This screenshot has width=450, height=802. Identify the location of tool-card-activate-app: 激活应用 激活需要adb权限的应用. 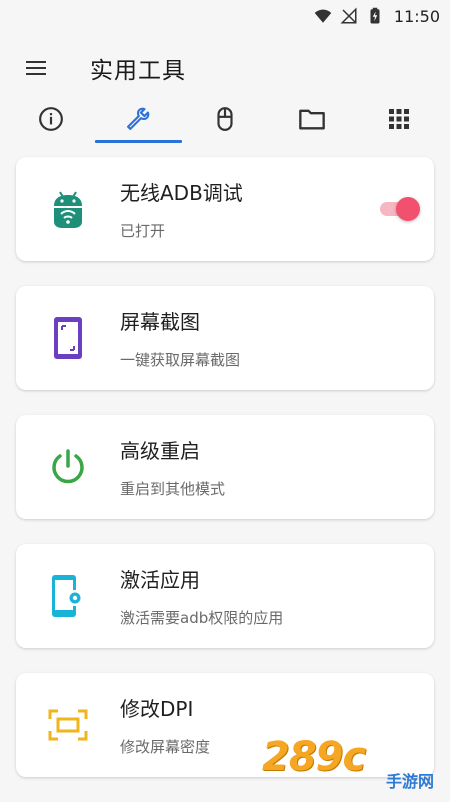
(225, 596).